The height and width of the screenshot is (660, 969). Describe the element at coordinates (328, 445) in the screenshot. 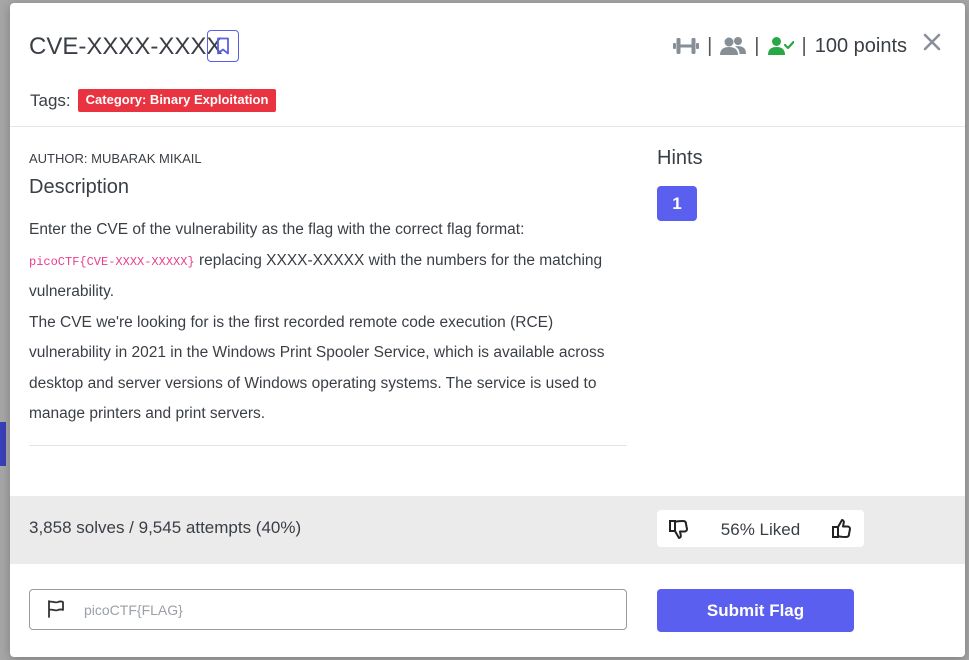

I see `description-divider` at that location.